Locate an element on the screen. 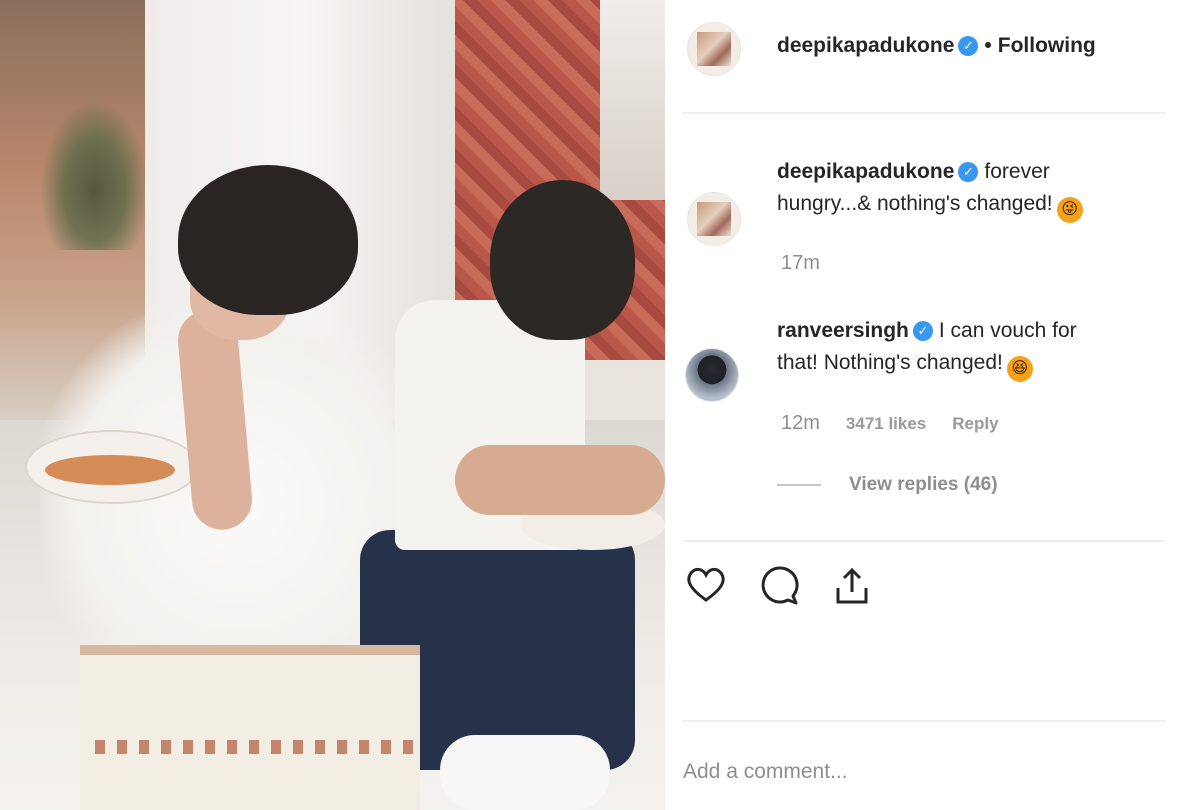 This screenshot has width=1200, height=810. photo-background-figure is located at coordinates (632, 100).